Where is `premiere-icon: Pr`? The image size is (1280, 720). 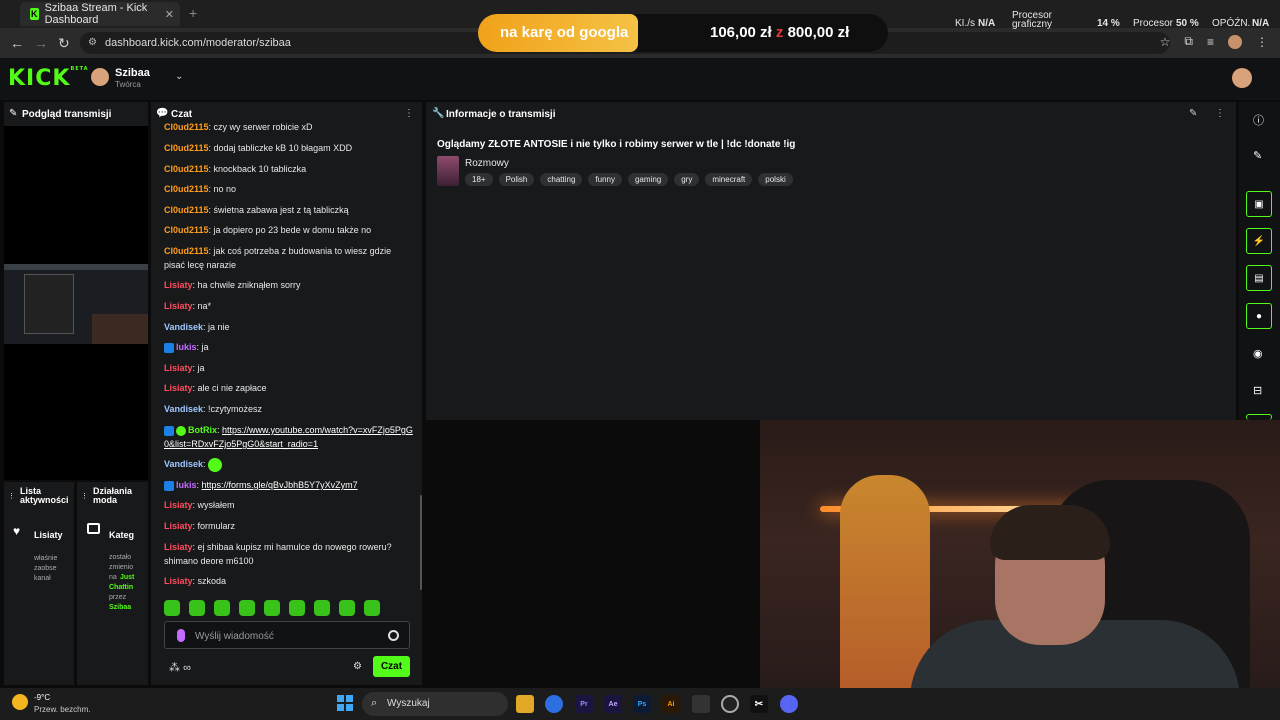 premiere-icon: Pr is located at coordinates (584, 704).